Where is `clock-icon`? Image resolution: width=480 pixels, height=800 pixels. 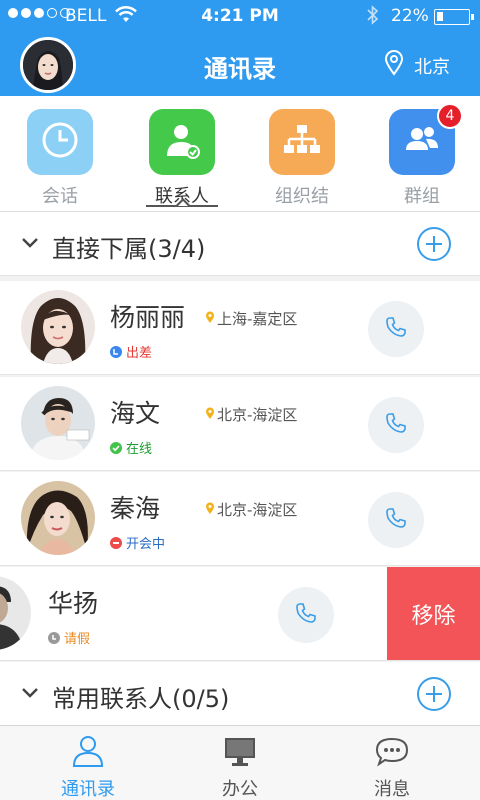 clock-icon is located at coordinates (60, 142).